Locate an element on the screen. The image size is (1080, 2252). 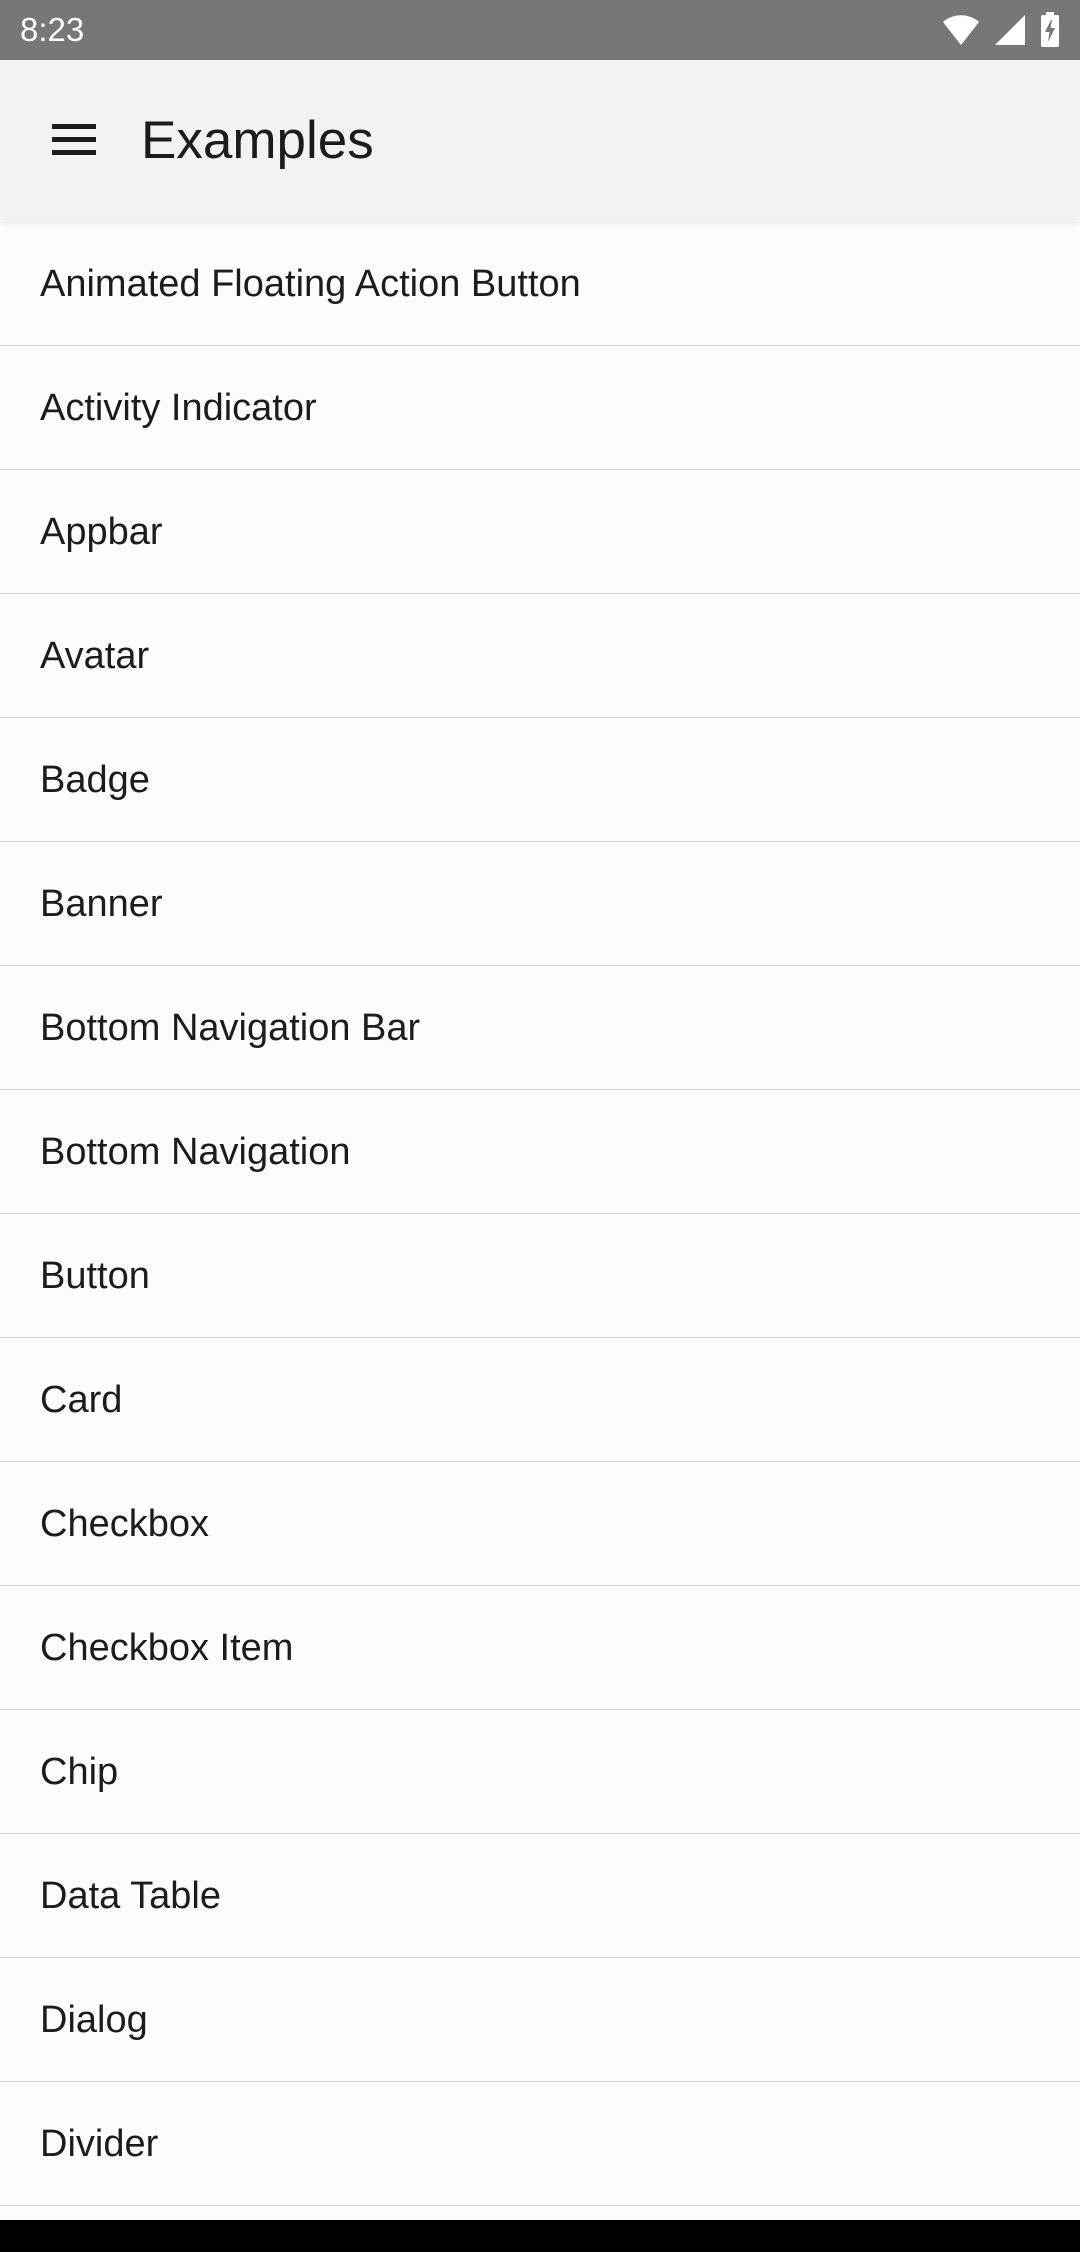
menu-icon is located at coordinates (74, 141).